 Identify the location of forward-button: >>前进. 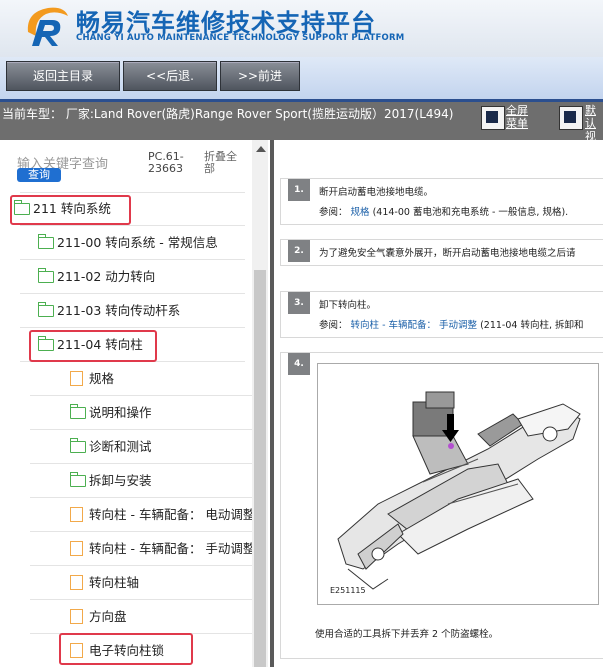
(260, 76).